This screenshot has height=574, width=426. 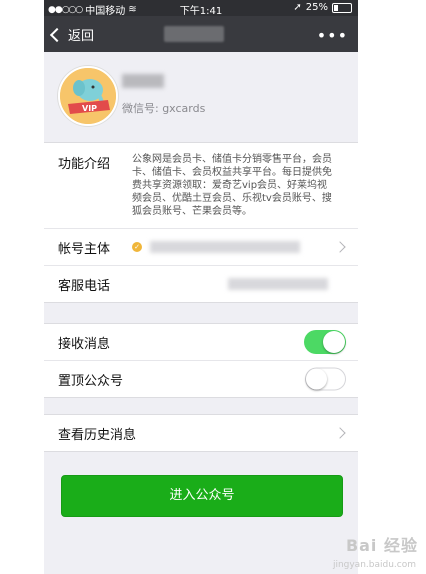 What do you see at coordinates (342, 7) in the screenshot?
I see `battery-icon` at bounding box center [342, 7].